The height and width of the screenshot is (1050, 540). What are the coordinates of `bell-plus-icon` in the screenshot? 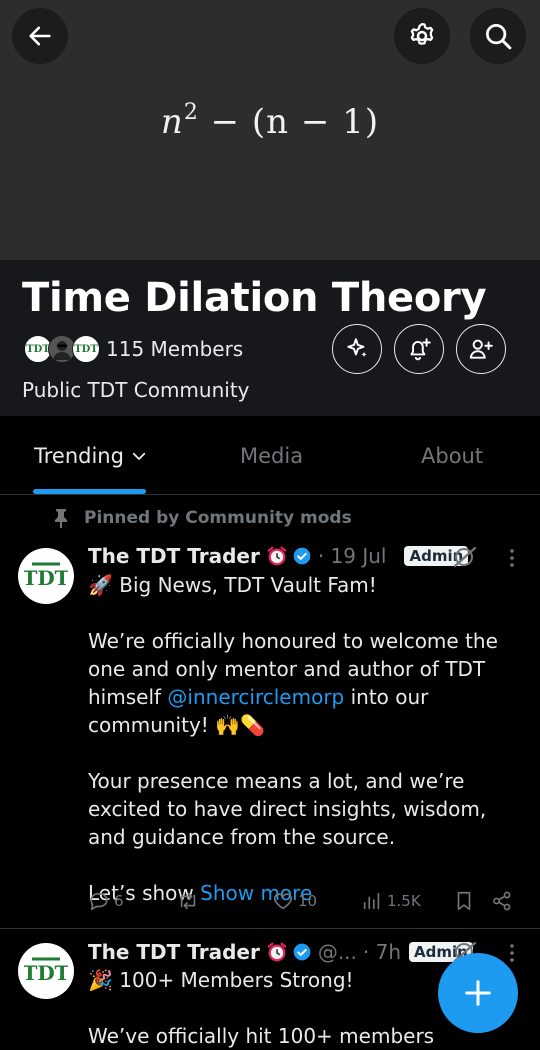 It's located at (420, 349).